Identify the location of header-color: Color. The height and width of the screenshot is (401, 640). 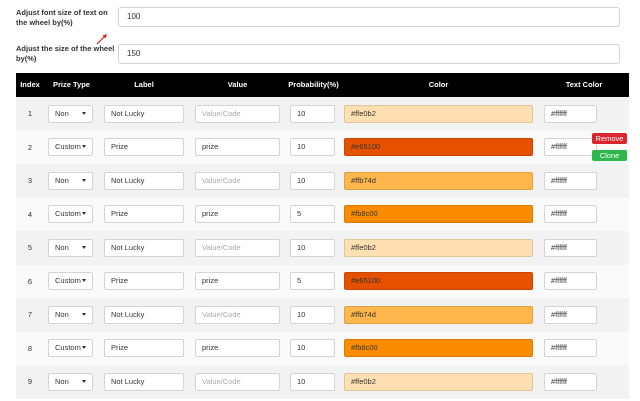
(438, 84).